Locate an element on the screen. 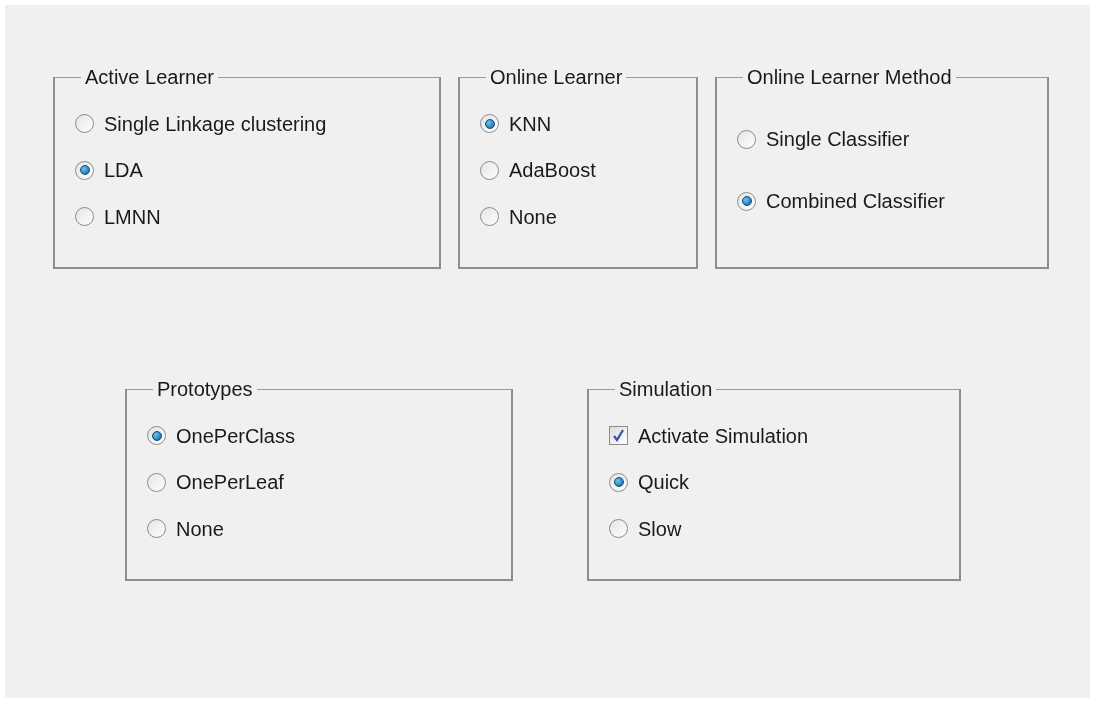 The height and width of the screenshot is (703, 1095). option-label: Combined Classifier is located at coordinates (855, 201).